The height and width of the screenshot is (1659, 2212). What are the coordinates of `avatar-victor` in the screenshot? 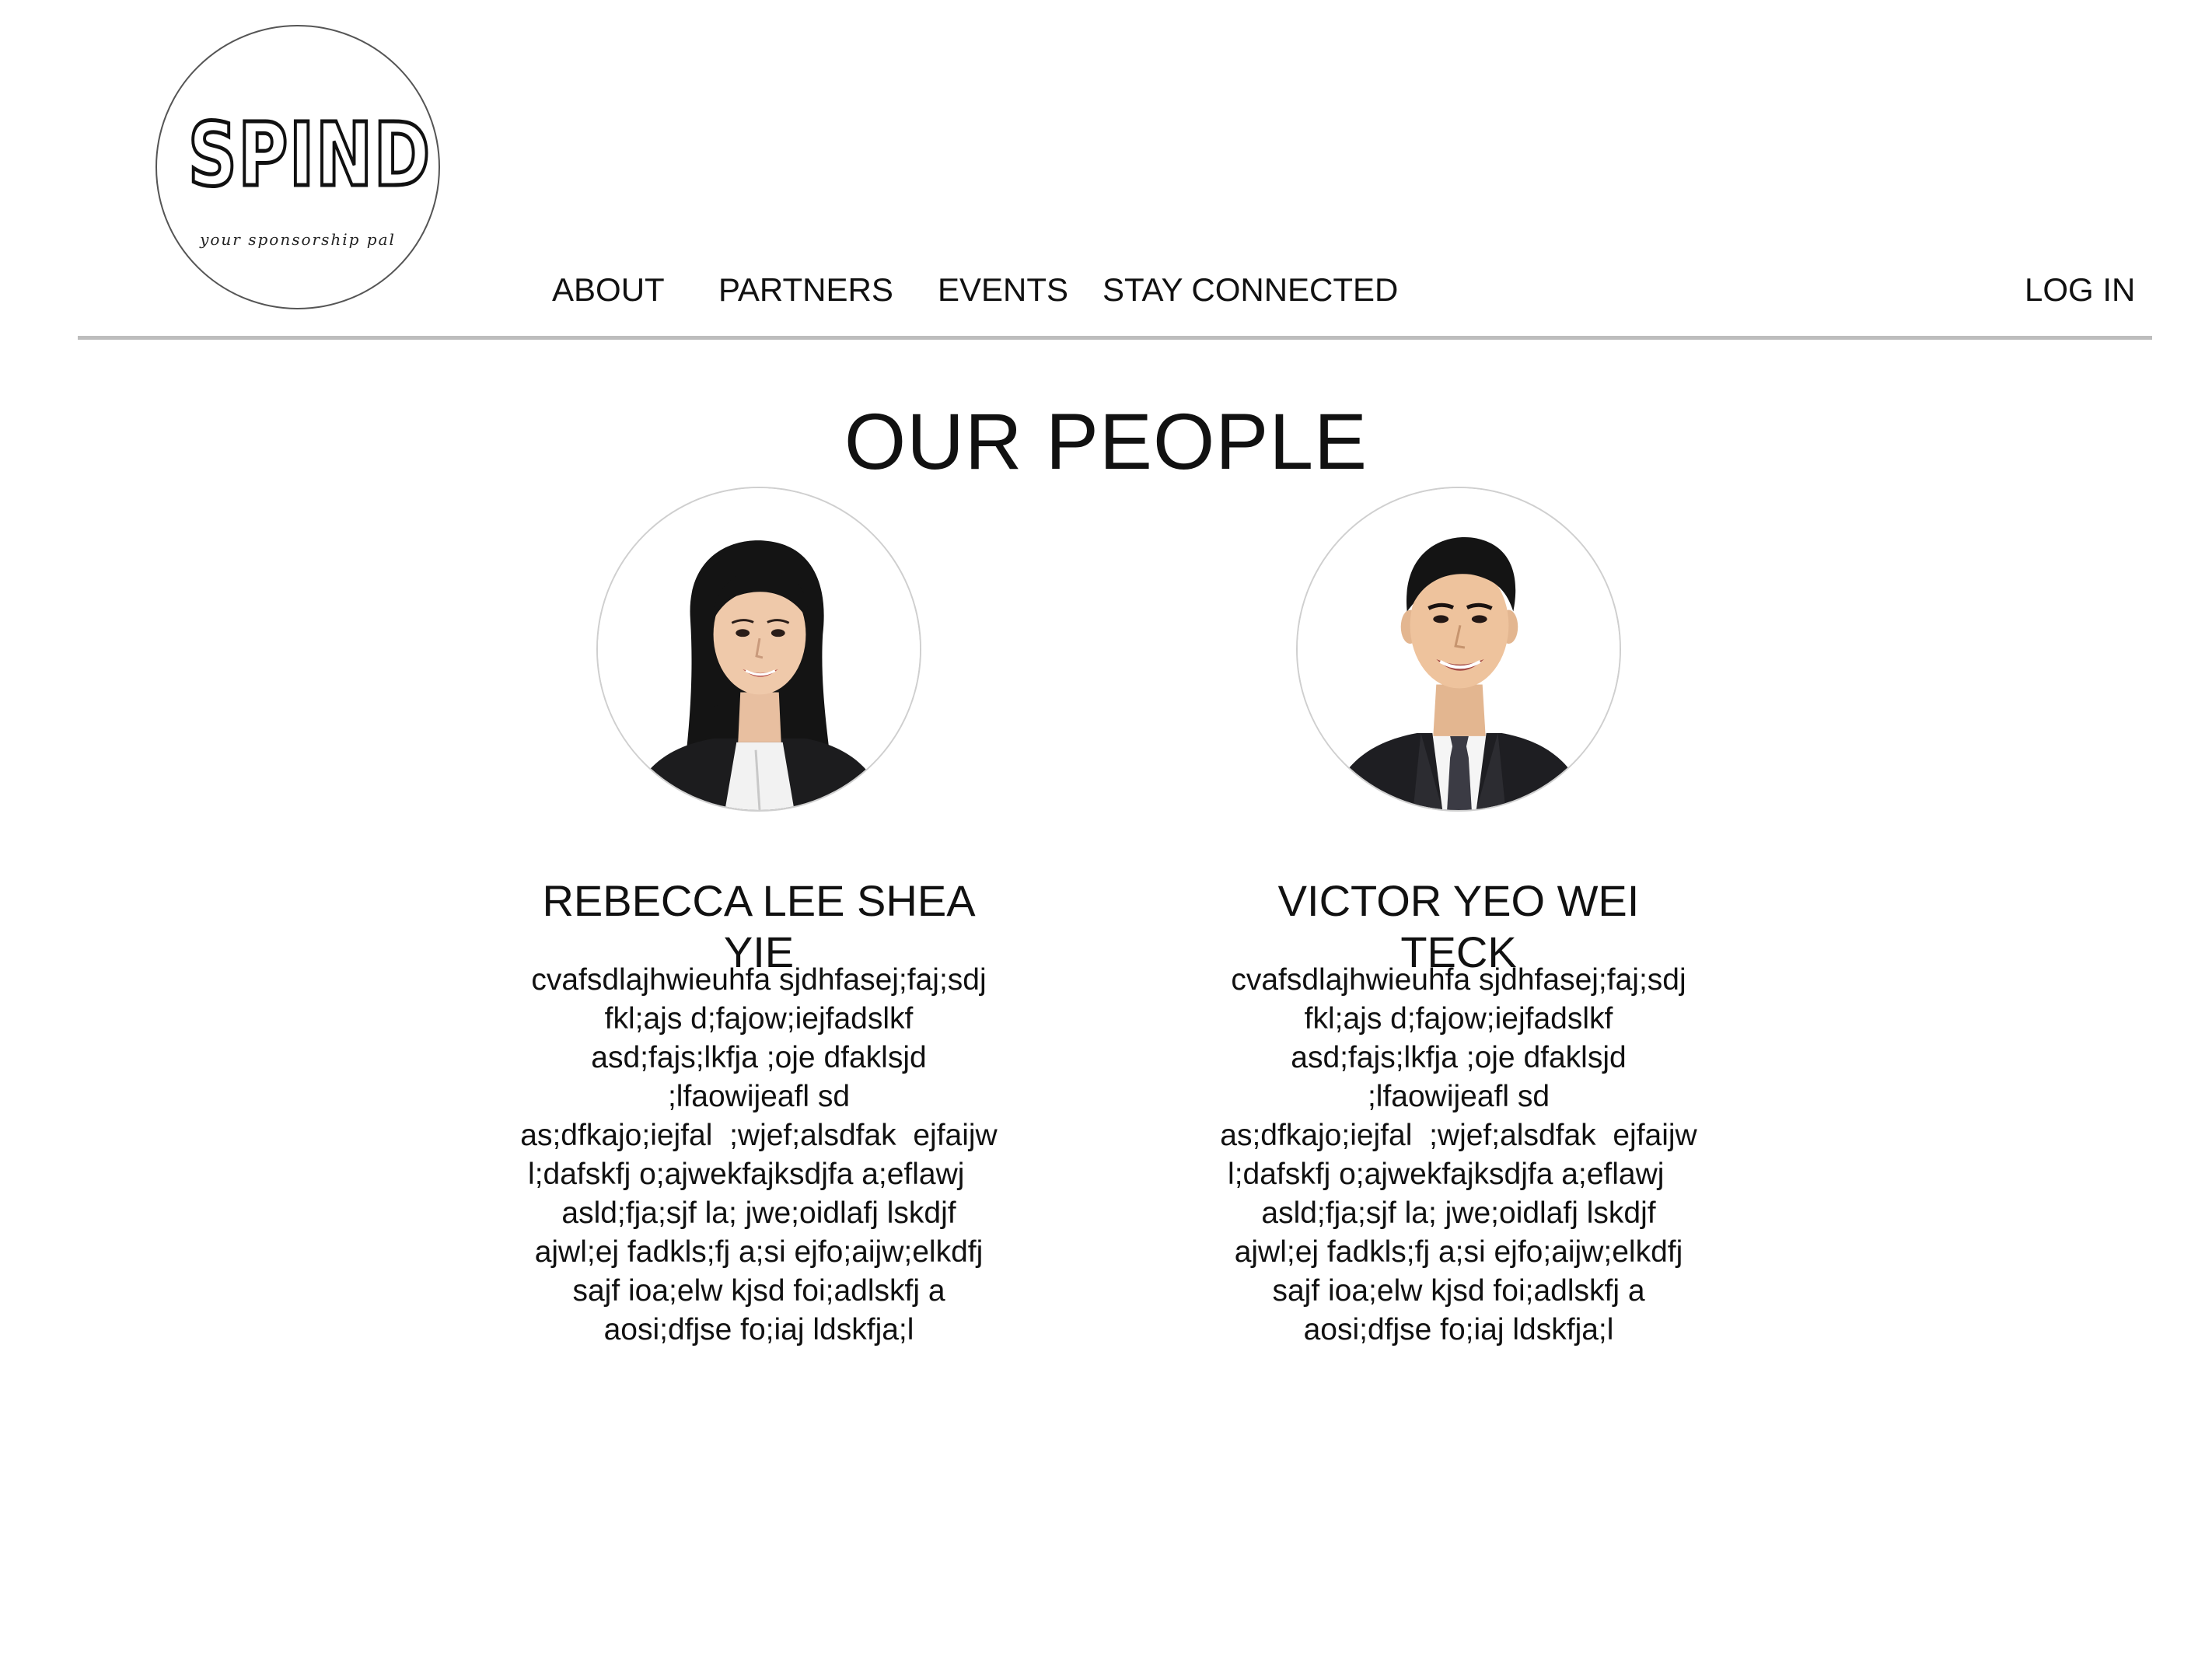 It's located at (1458, 649).